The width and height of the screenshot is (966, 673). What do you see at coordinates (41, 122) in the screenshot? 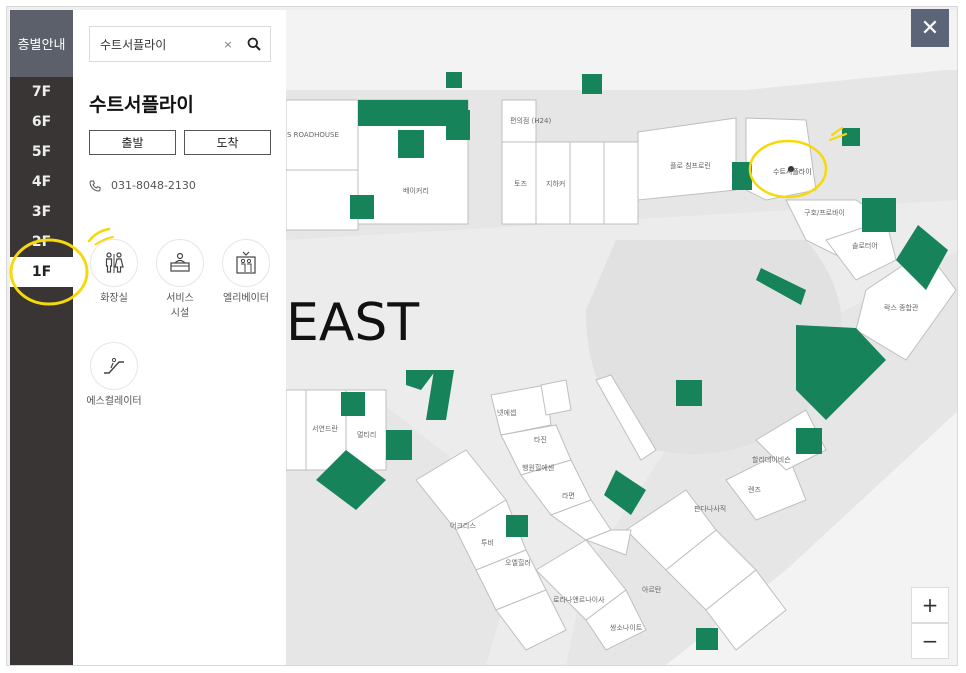
I see `floor-6f: 6F` at bounding box center [41, 122].